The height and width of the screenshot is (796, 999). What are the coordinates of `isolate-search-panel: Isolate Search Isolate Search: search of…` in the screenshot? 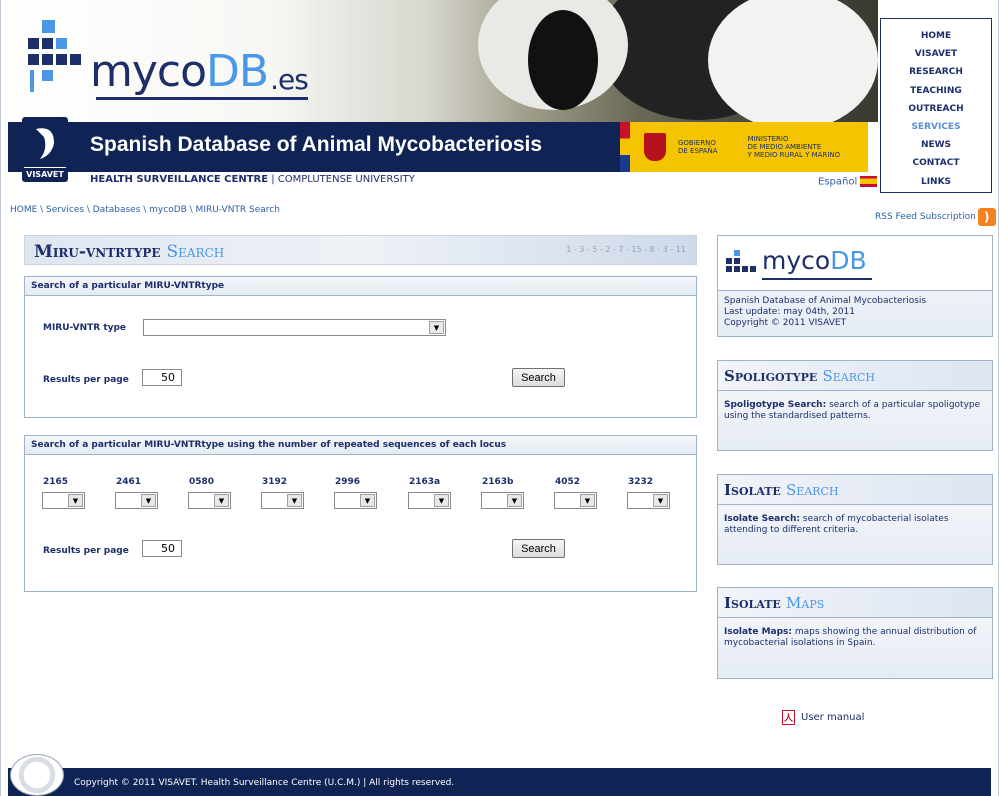 It's located at (855, 519).